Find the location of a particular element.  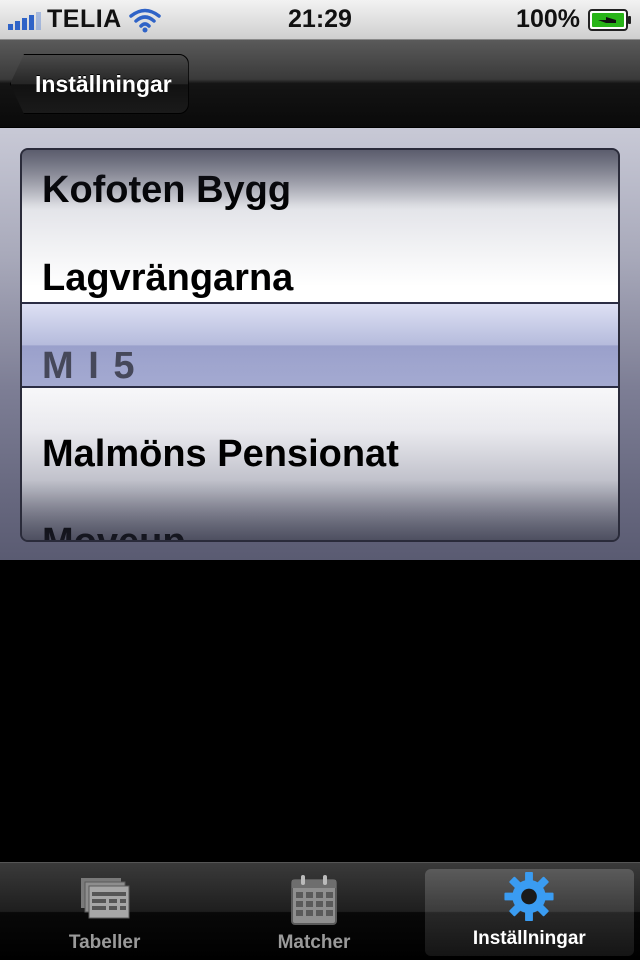

gear-icon is located at coordinates (529, 896).